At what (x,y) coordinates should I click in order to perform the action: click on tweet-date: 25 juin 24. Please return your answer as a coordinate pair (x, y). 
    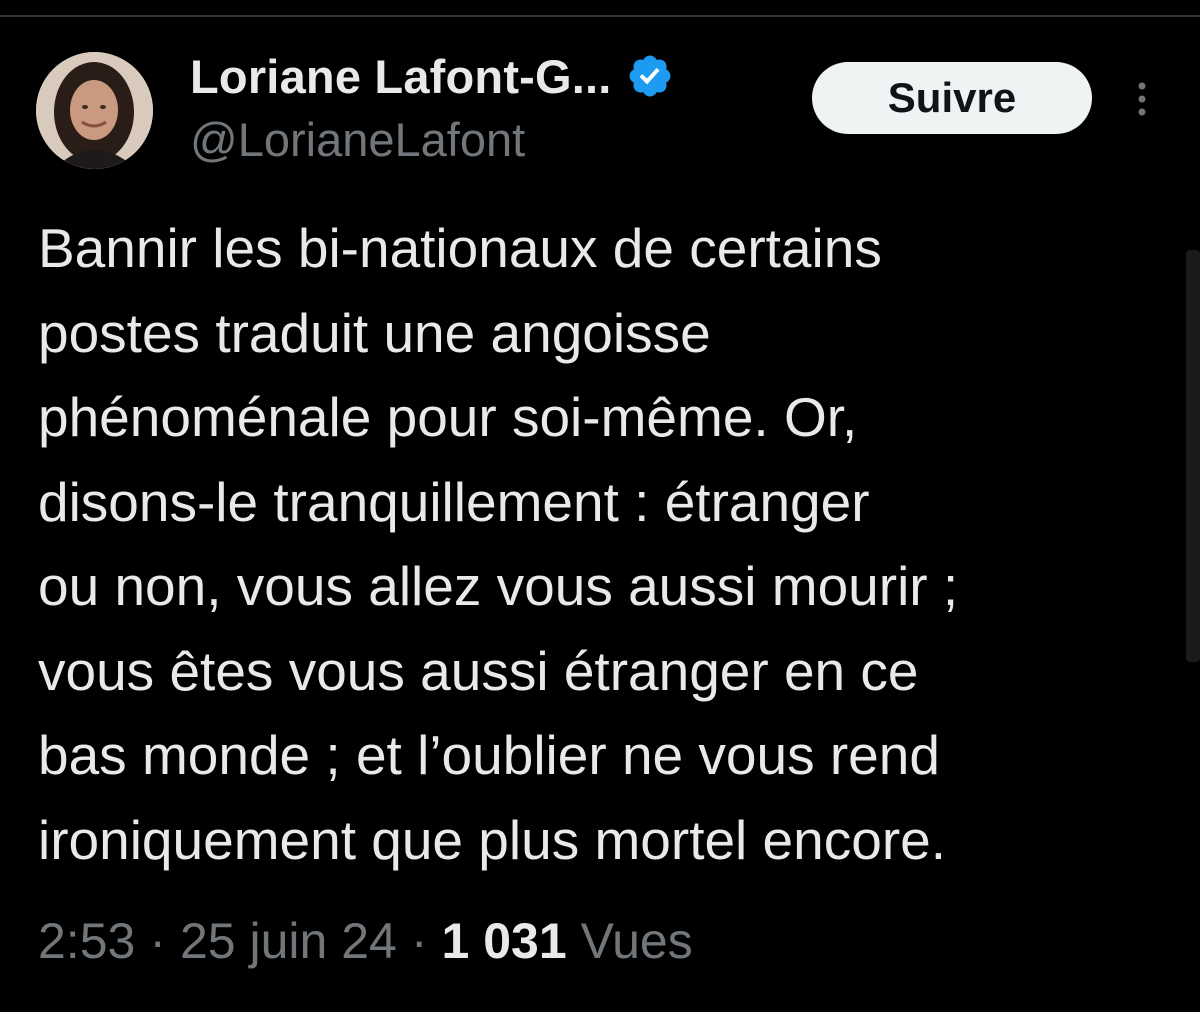
    Looking at the image, I should click on (288, 941).